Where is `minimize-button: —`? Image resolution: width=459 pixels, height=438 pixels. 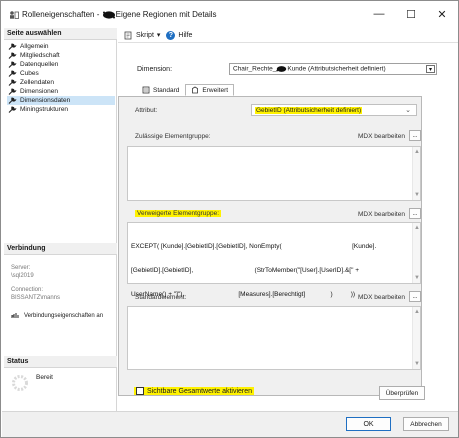
minimize-button: — is located at coordinates (379, 14).